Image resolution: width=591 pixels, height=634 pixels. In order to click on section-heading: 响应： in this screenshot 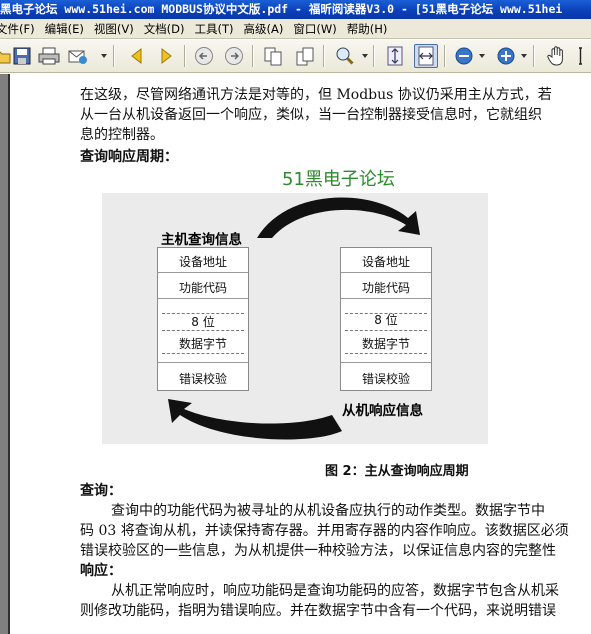, I will do `click(101, 571)`.